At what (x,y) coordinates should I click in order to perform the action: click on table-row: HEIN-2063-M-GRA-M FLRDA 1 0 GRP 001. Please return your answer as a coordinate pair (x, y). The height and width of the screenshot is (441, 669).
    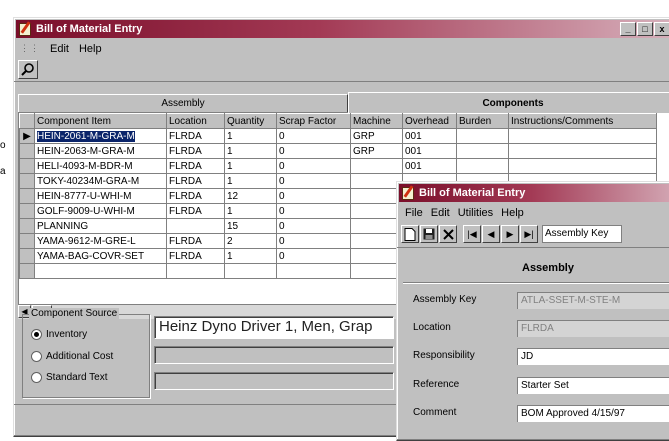
    Looking at the image, I should click on (338, 151).